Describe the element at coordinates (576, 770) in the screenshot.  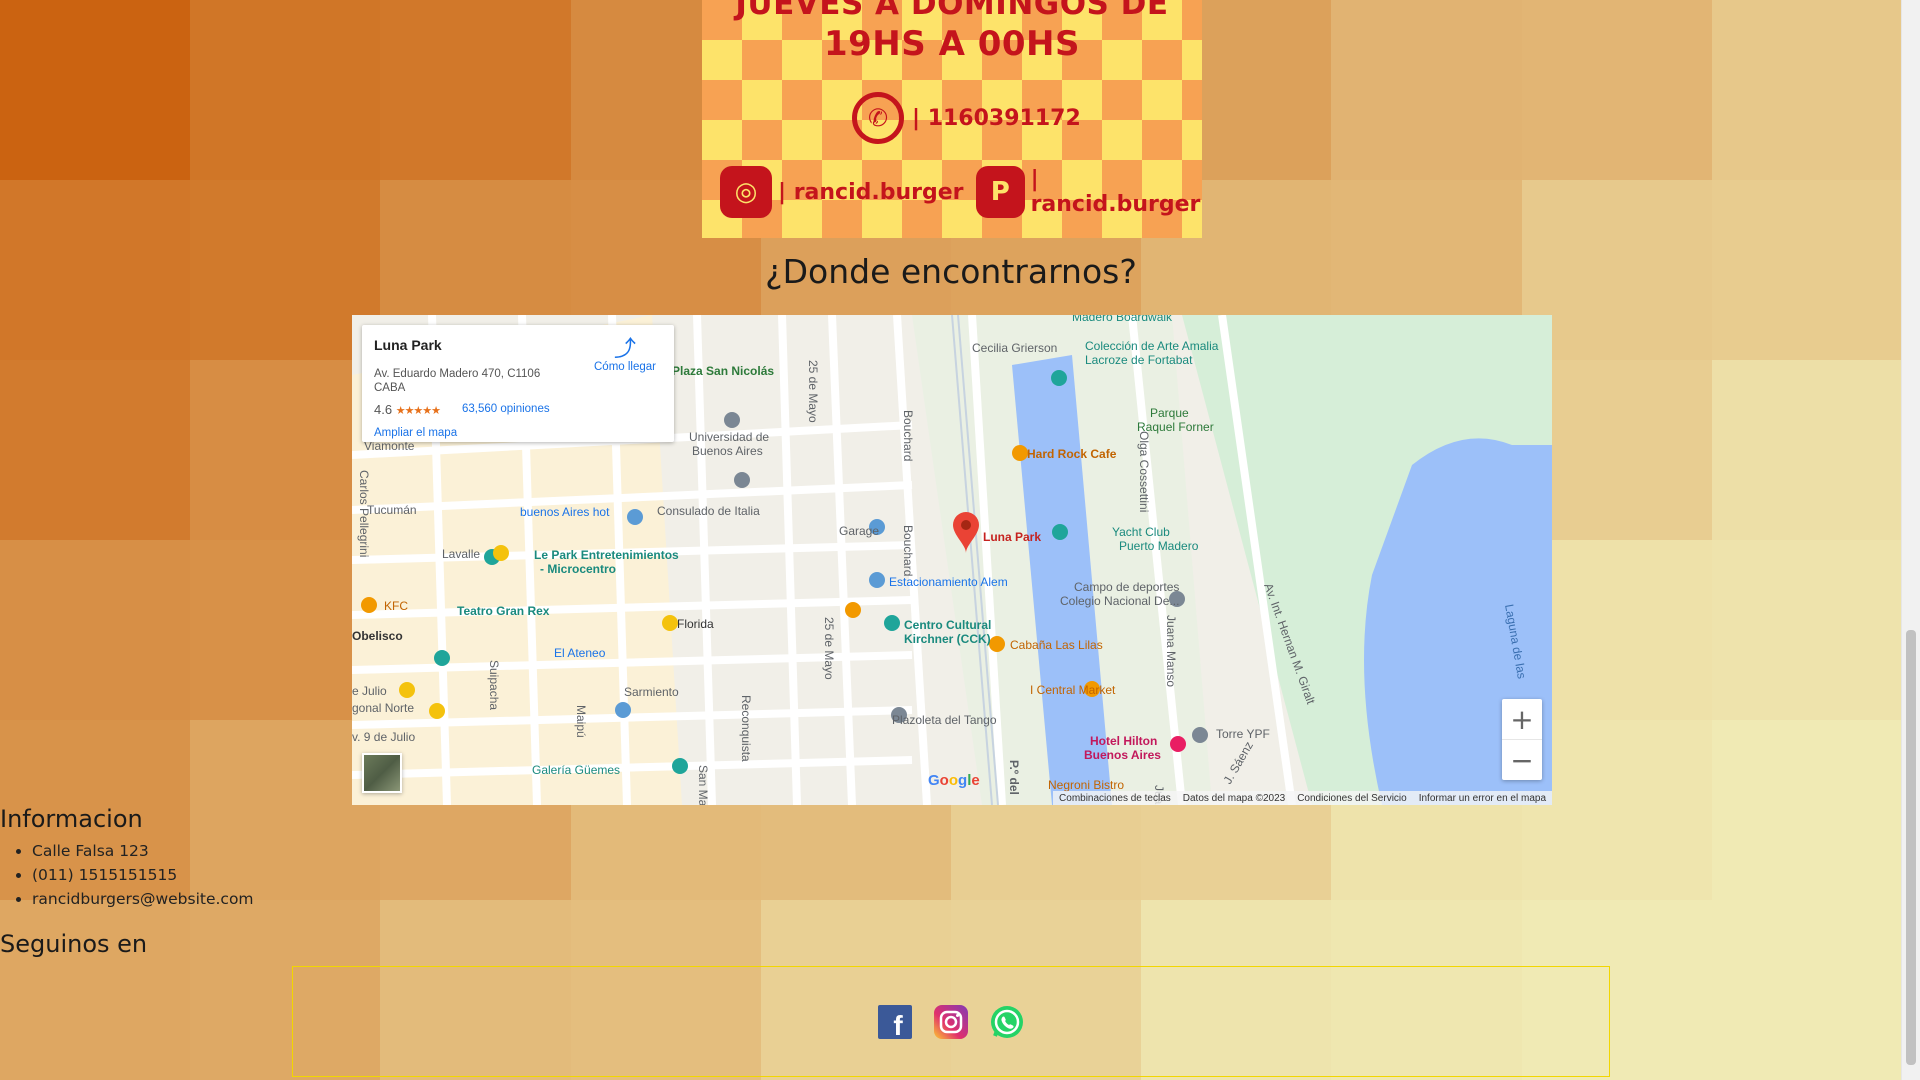
I see `map-label: Galería Güemes` at that location.